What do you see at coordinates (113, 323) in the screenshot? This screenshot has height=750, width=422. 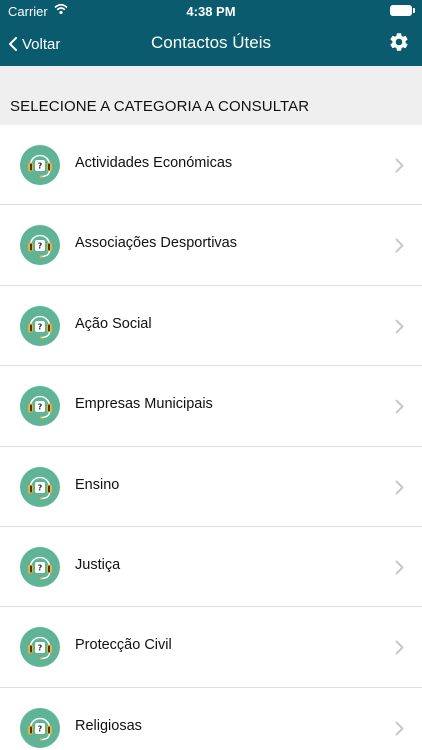 I see `list-item-label: Ação Social` at bounding box center [113, 323].